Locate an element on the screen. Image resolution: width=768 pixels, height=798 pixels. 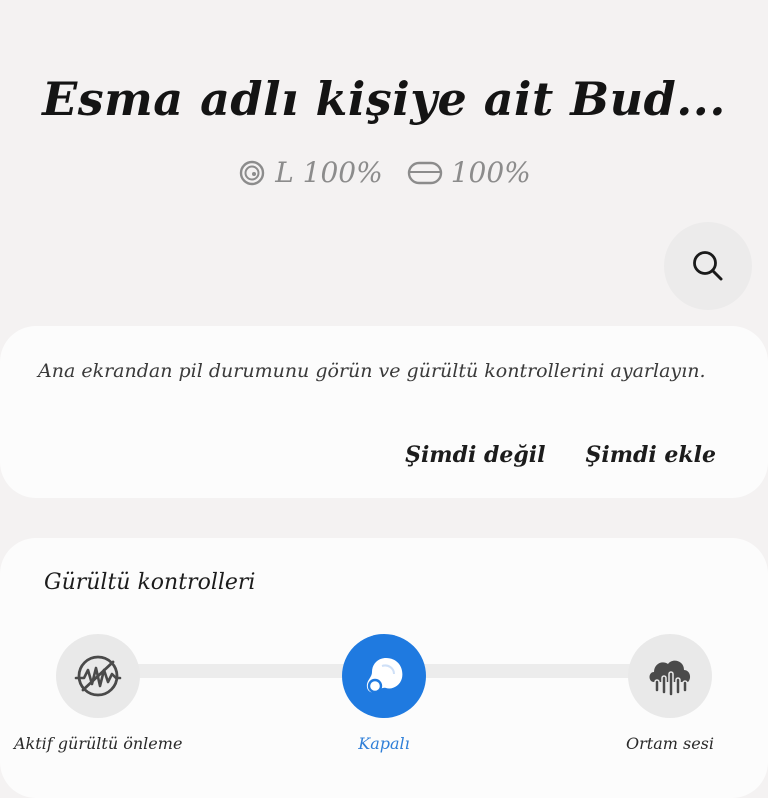
mode-anc-label: Aktif gürültü önleme is located at coordinates (98, 743).